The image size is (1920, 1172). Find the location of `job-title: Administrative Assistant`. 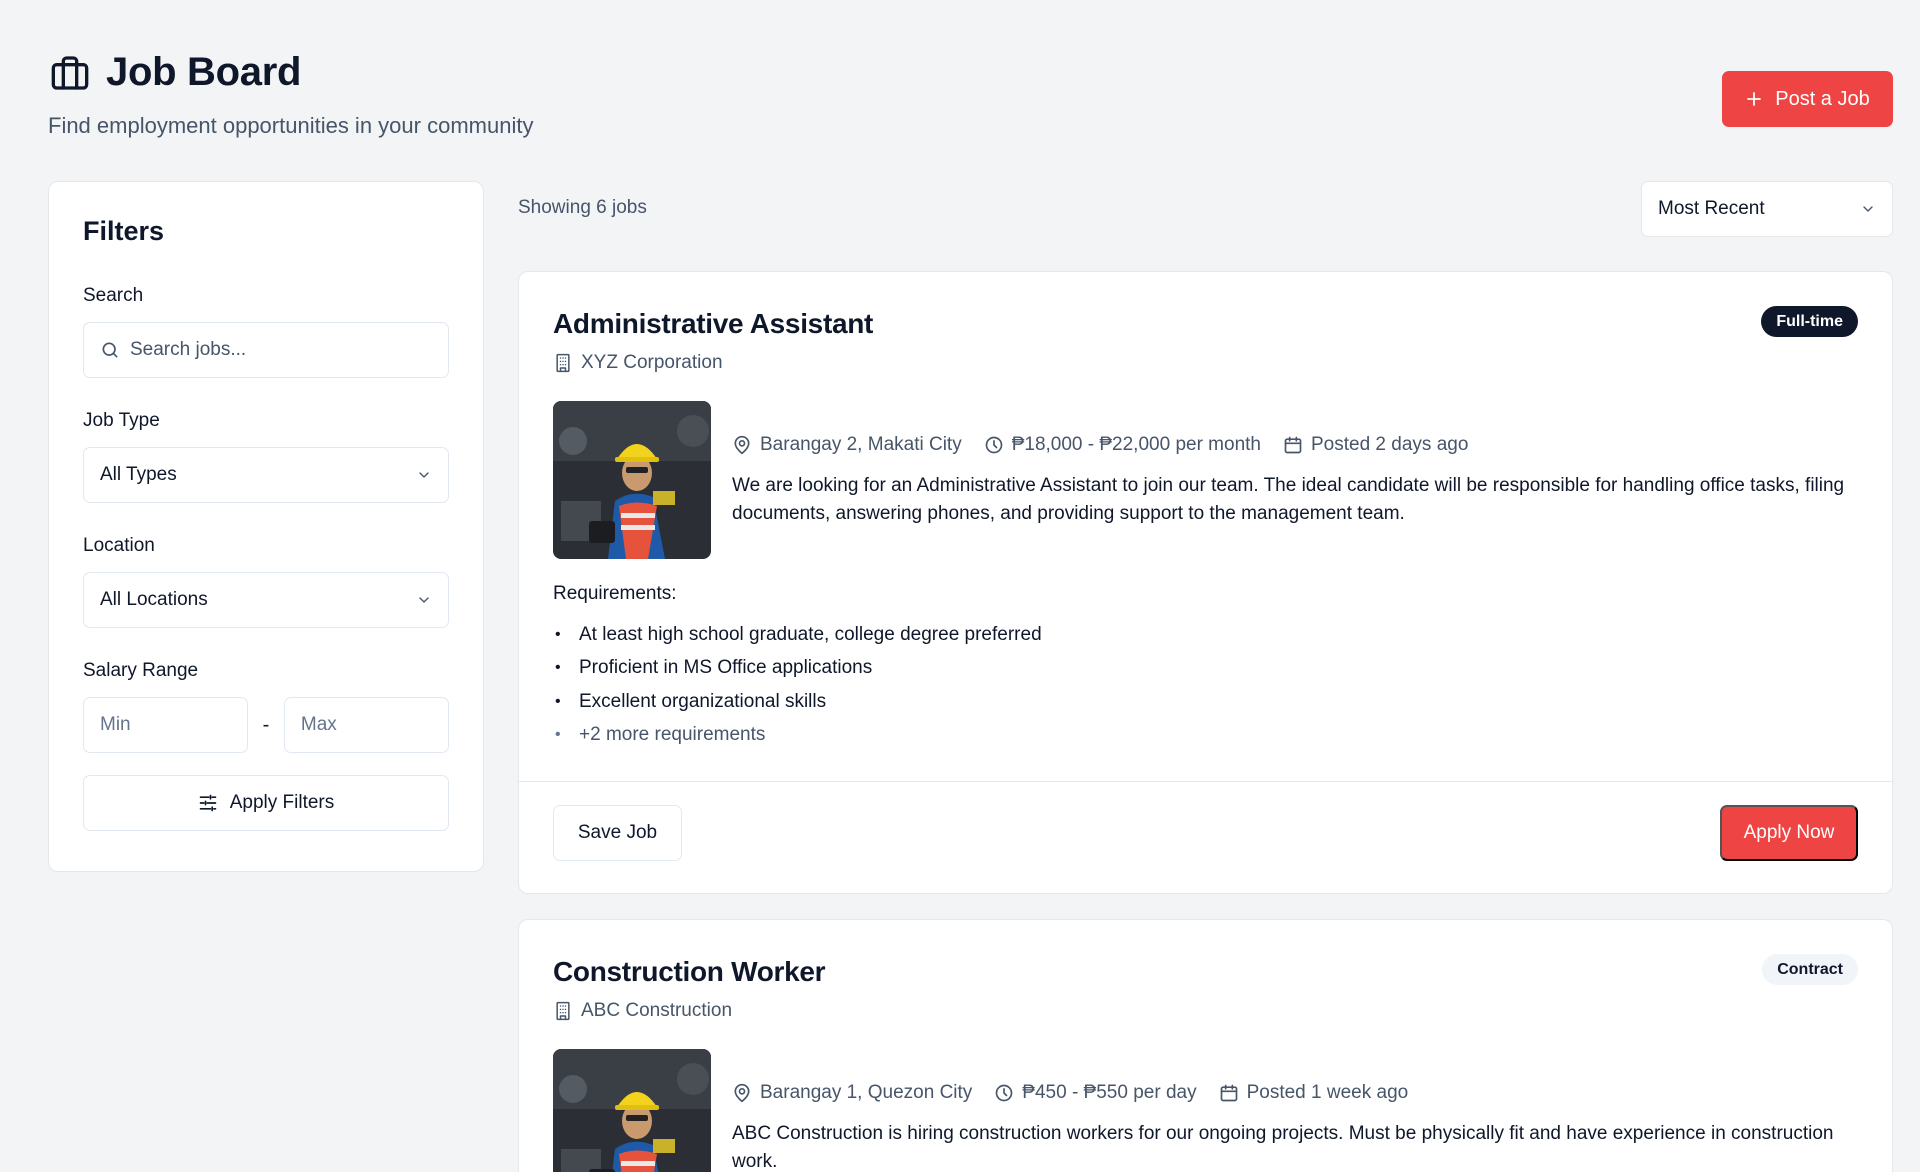

job-title: Administrative Assistant is located at coordinates (713, 324).